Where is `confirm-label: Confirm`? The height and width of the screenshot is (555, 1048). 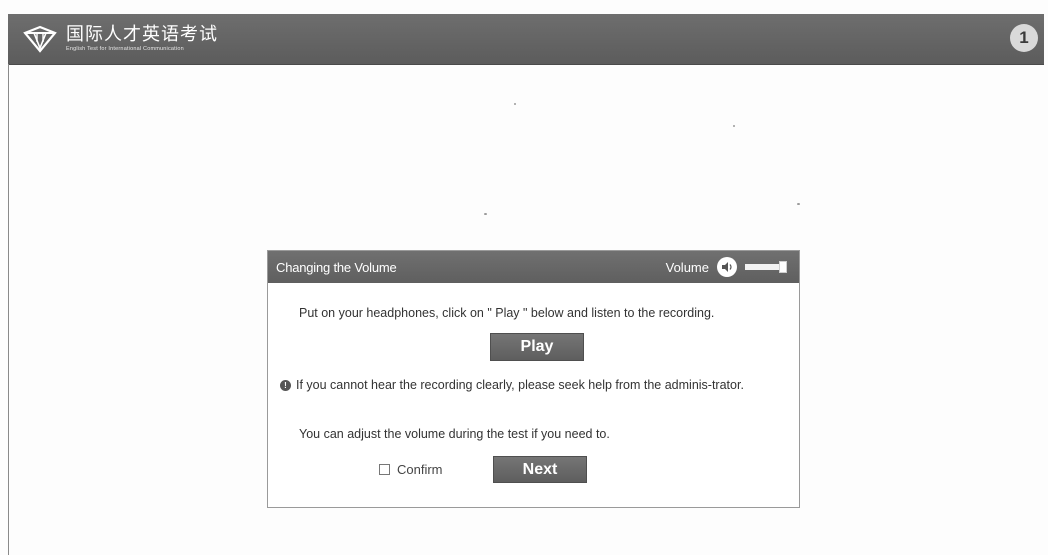 confirm-label: Confirm is located at coordinates (420, 469).